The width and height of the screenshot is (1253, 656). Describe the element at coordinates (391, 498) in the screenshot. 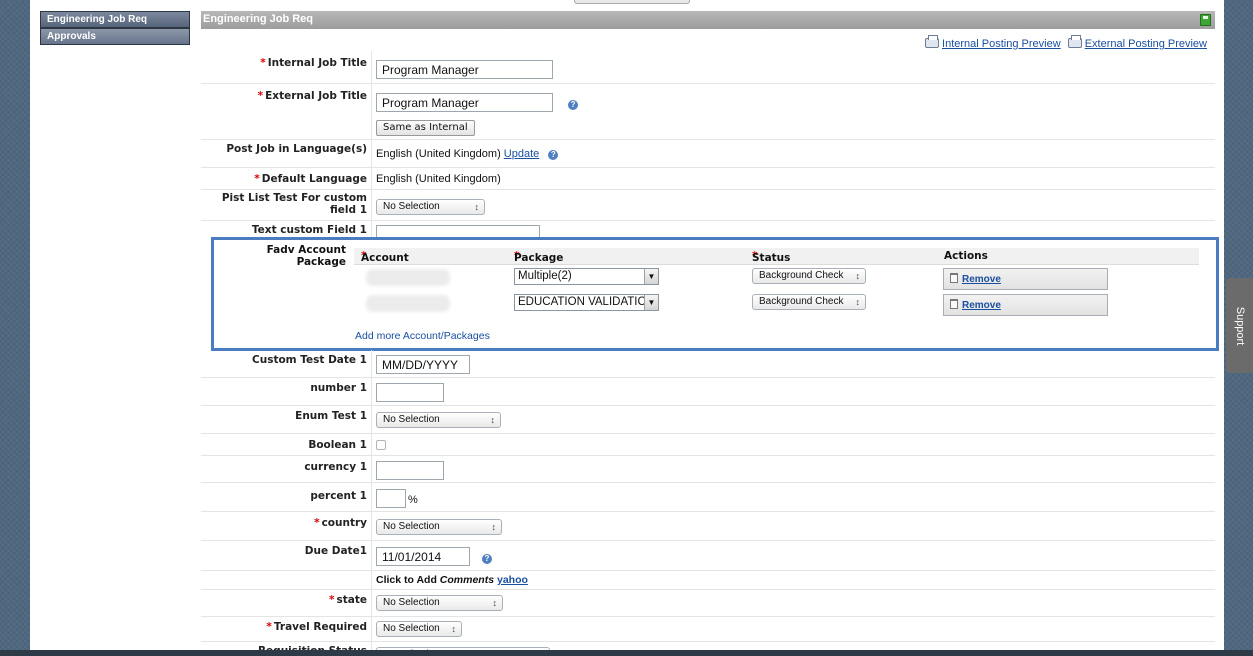

I see `percent1-input` at that location.